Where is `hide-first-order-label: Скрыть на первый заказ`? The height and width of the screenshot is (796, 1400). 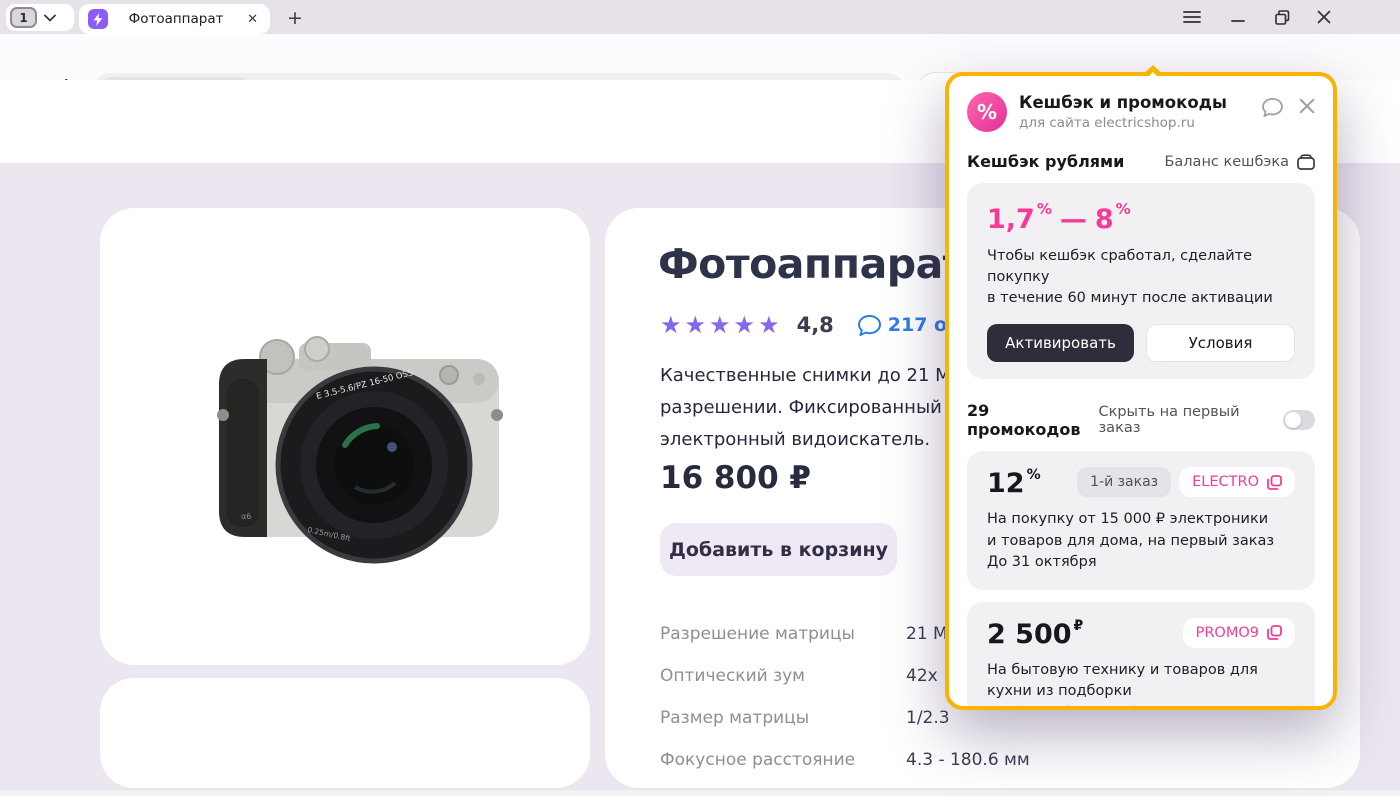
hide-first-order-label: Скрыть на первый заказ is located at coordinates (1169, 420).